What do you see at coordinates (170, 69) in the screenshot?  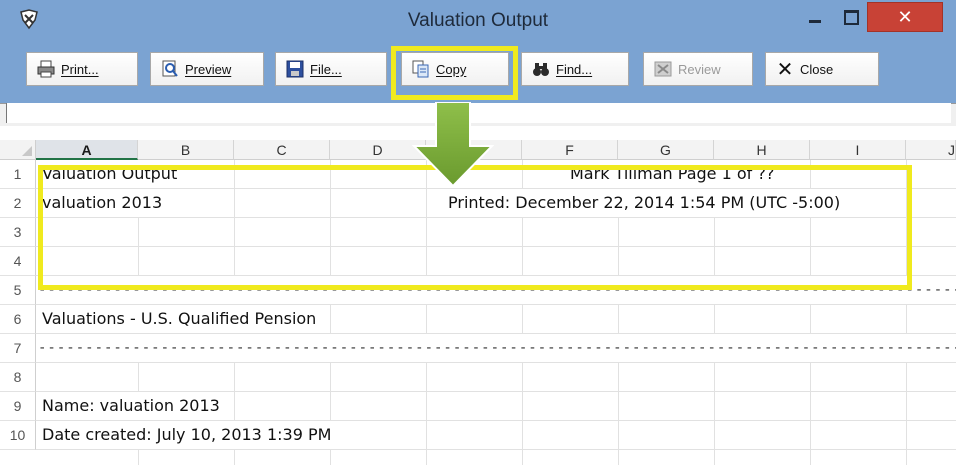 I see `preview-icon` at bounding box center [170, 69].